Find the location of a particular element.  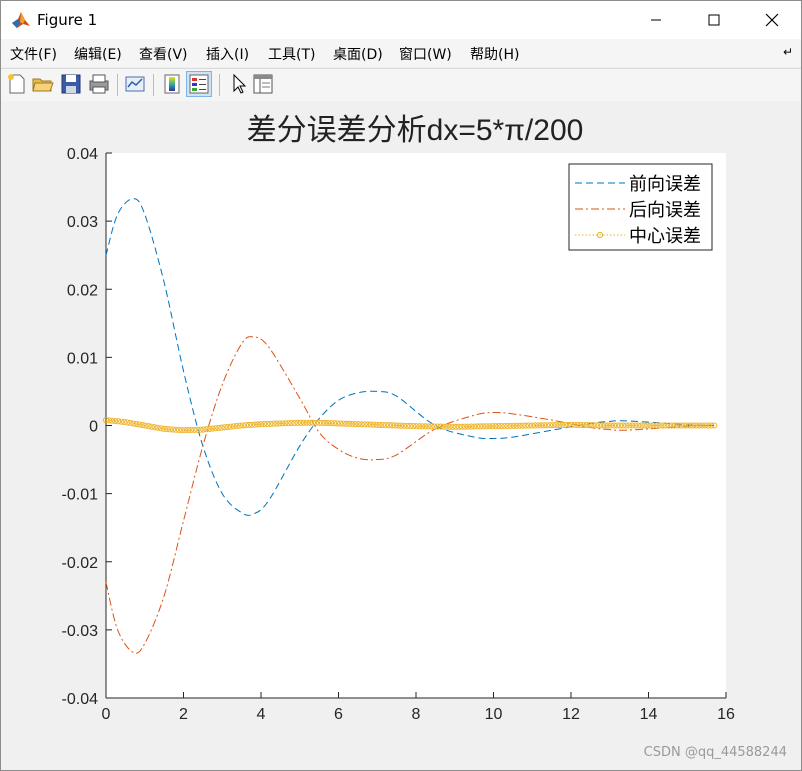

window-title: Figure 1 is located at coordinates (67, 20).